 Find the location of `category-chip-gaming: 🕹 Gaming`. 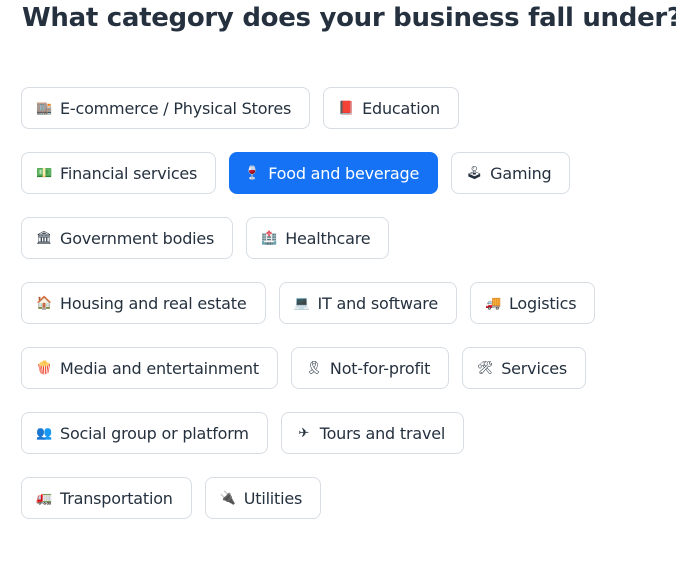

category-chip-gaming: 🕹 Gaming is located at coordinates (511, 173).